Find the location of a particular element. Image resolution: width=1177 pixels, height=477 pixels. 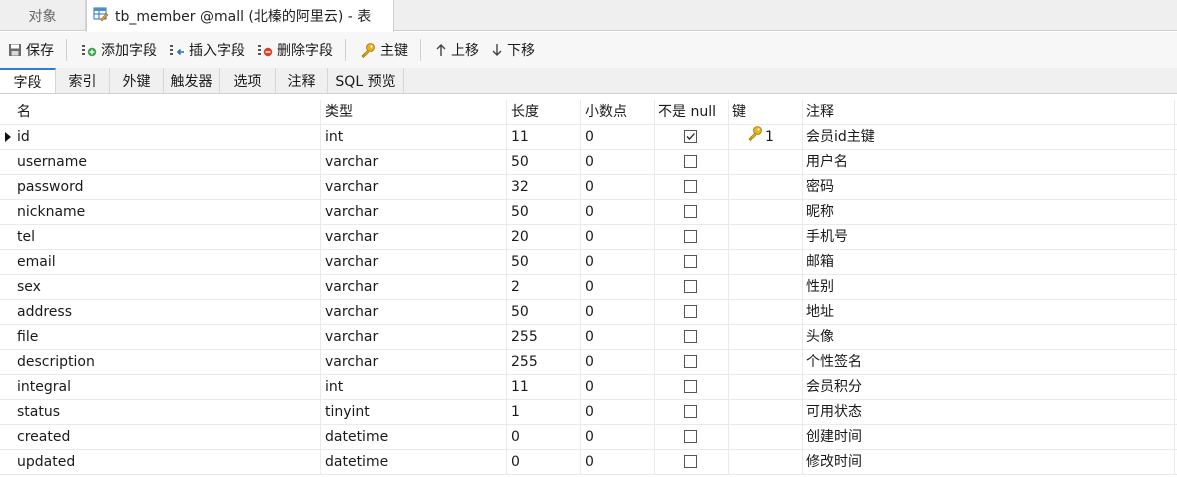

field-length-cell: 20 is located at coordinates (544, 237).